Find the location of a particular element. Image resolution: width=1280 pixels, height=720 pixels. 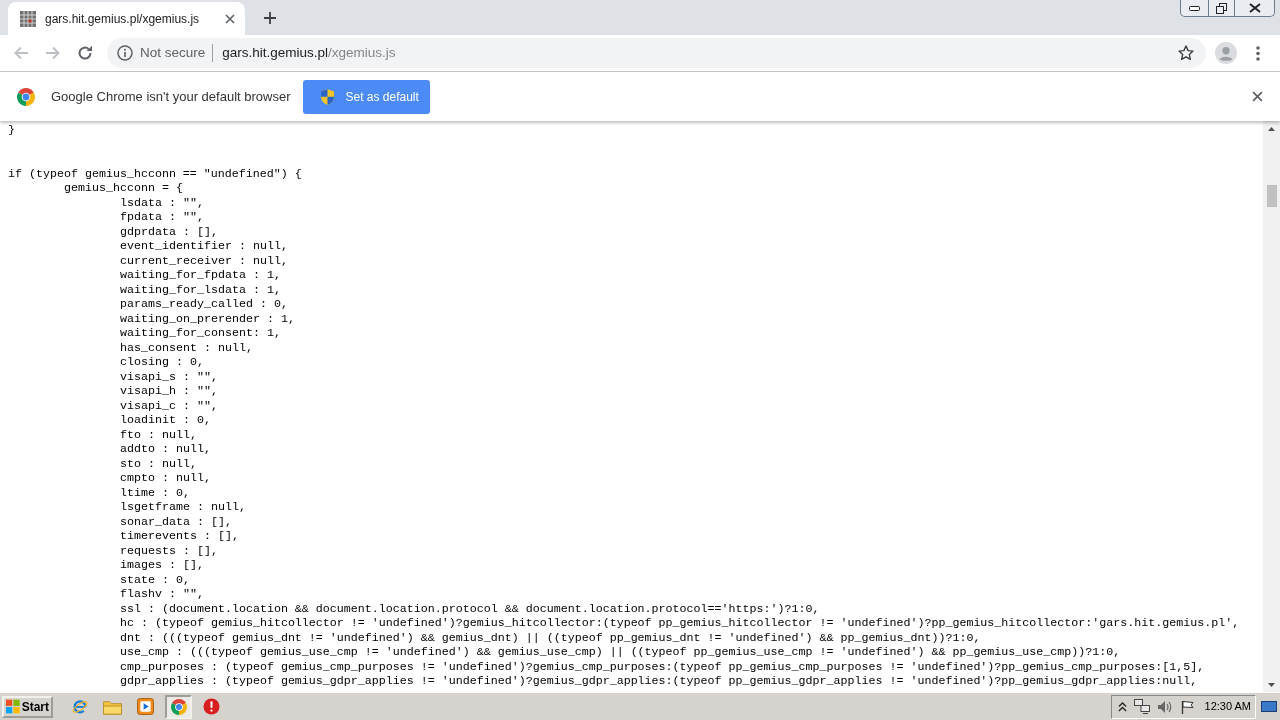

code-line: requests : [], is located at coordinates (169, 550).